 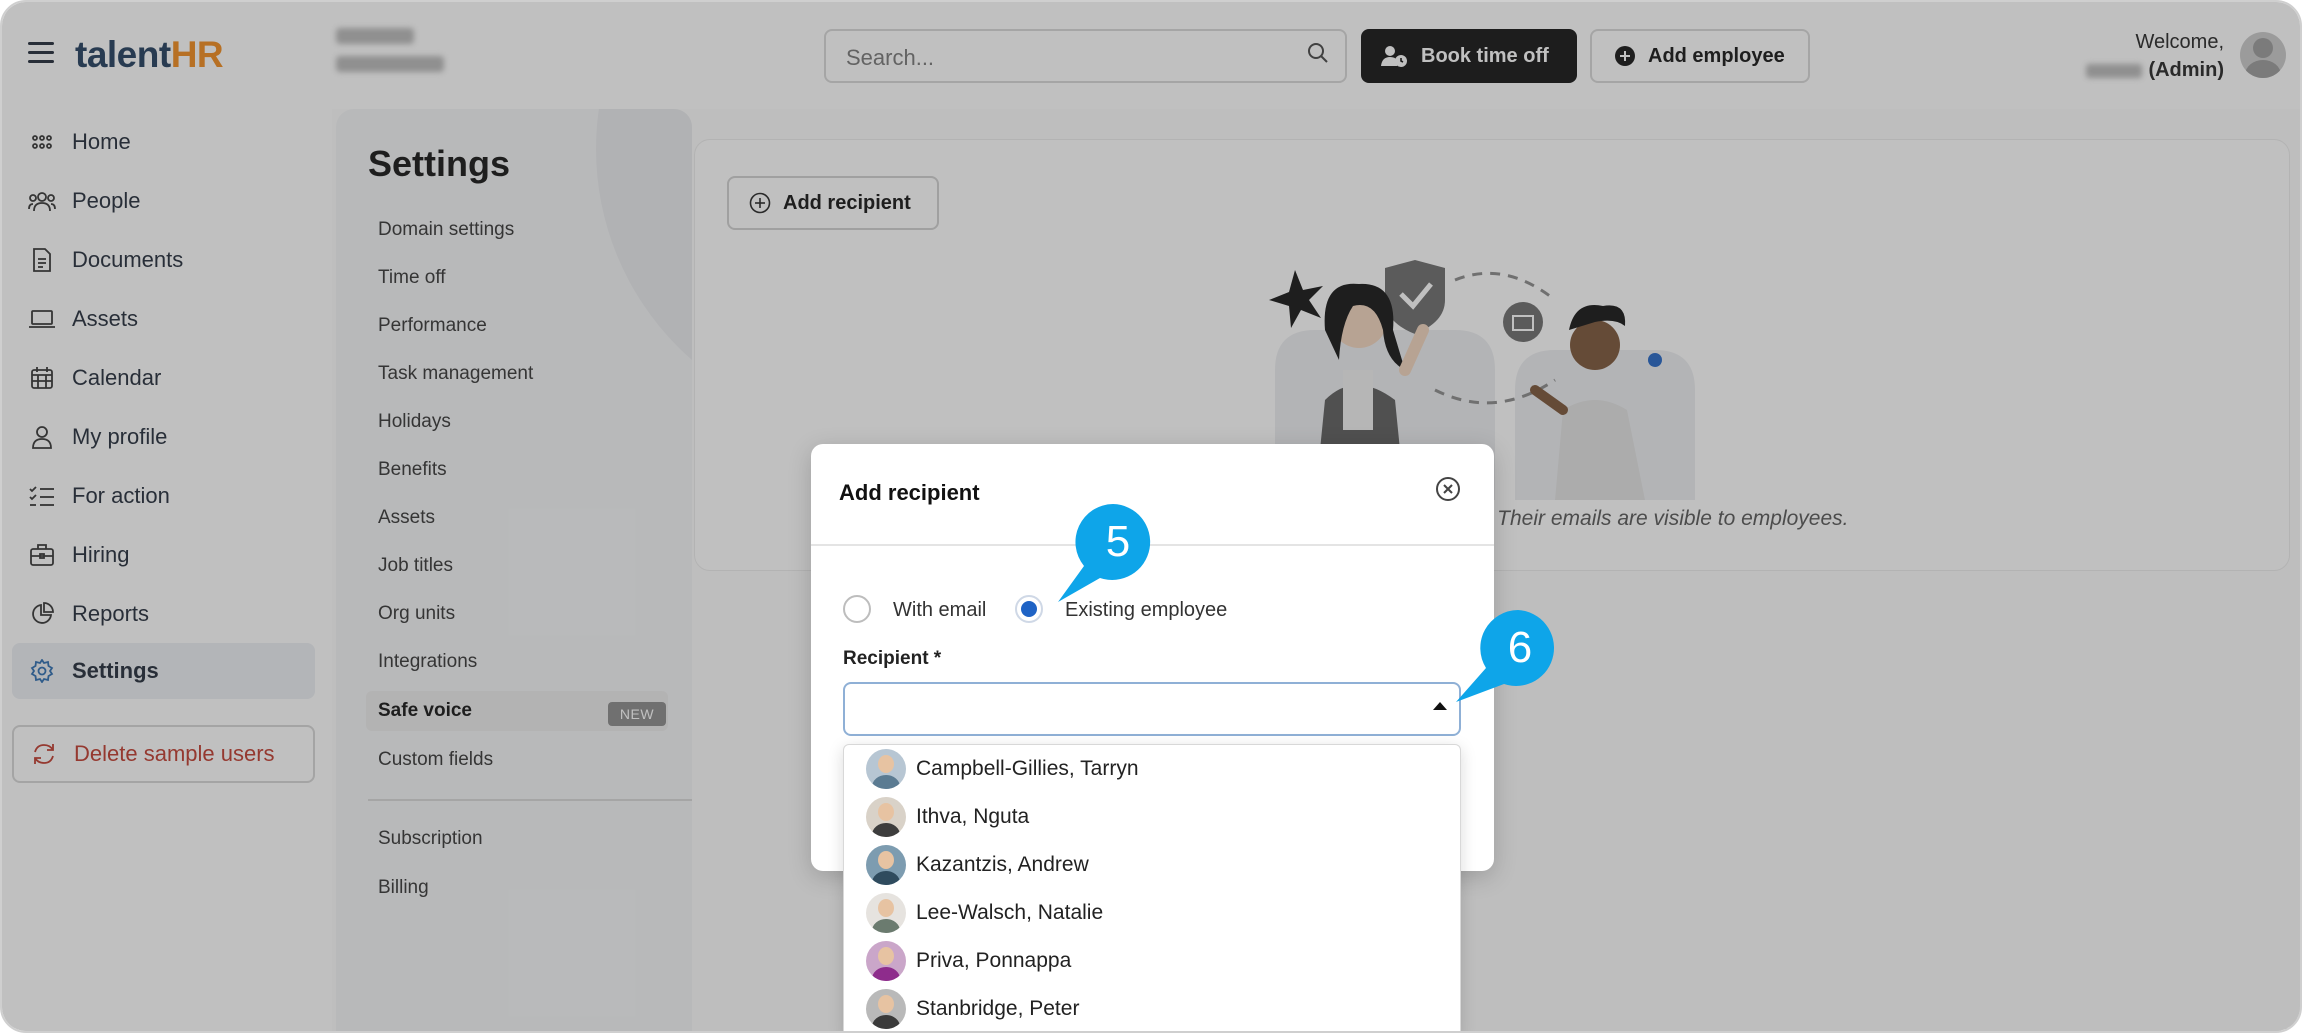 I want to click on modal-title: Add recipient, so click(x=909, y=492).